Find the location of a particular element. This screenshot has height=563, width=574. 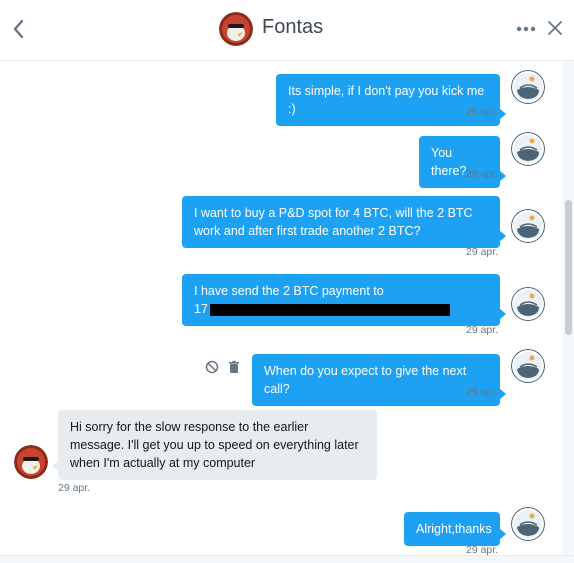

trash-icon is located at coordinates (234, 367).